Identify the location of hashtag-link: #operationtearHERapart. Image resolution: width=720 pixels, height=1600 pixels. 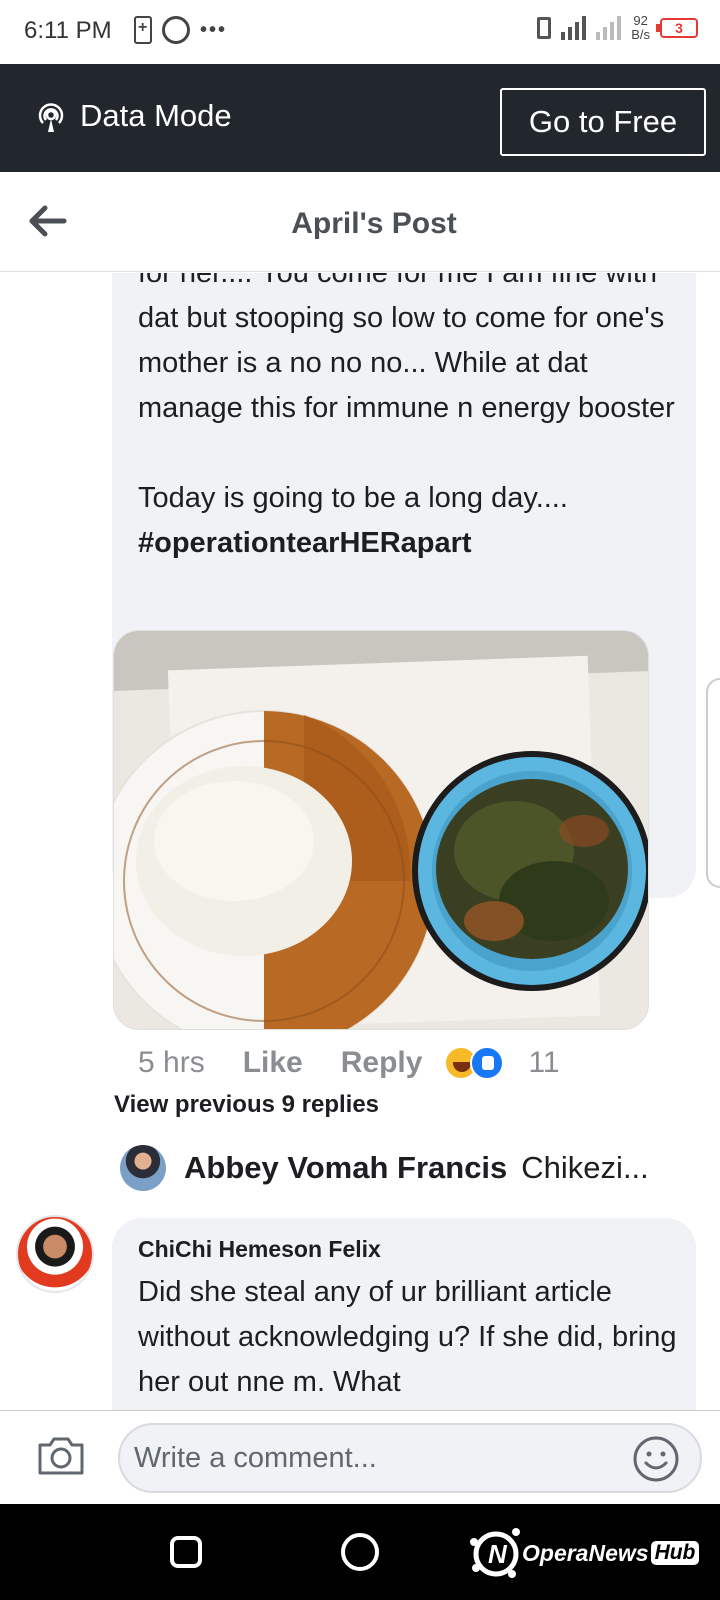
(305, 543).